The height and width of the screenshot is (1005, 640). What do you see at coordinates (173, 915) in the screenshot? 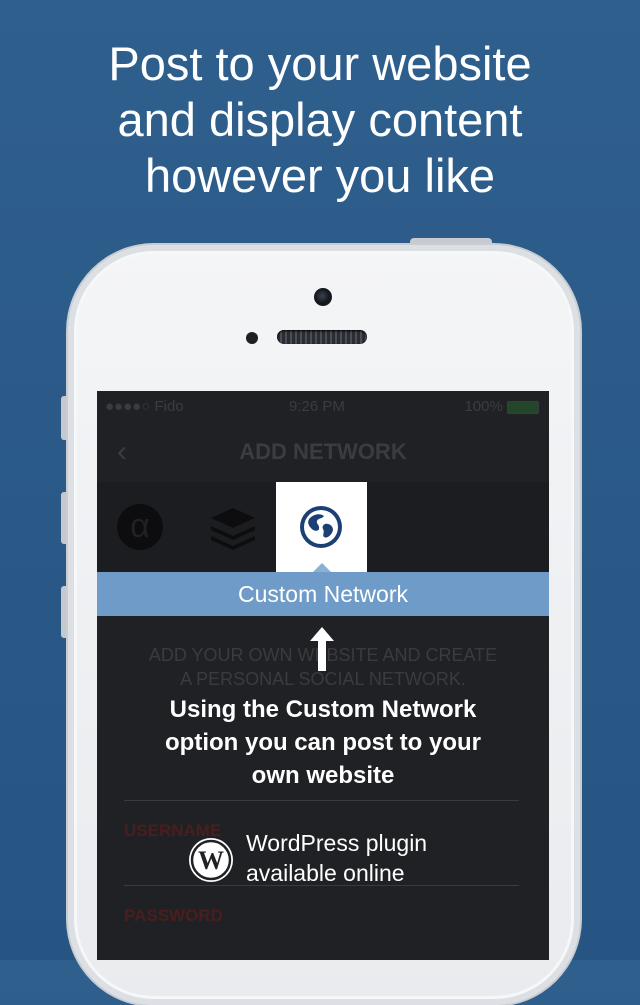
I see `password-label: PASSWORD` at bounding box center [173, 915].